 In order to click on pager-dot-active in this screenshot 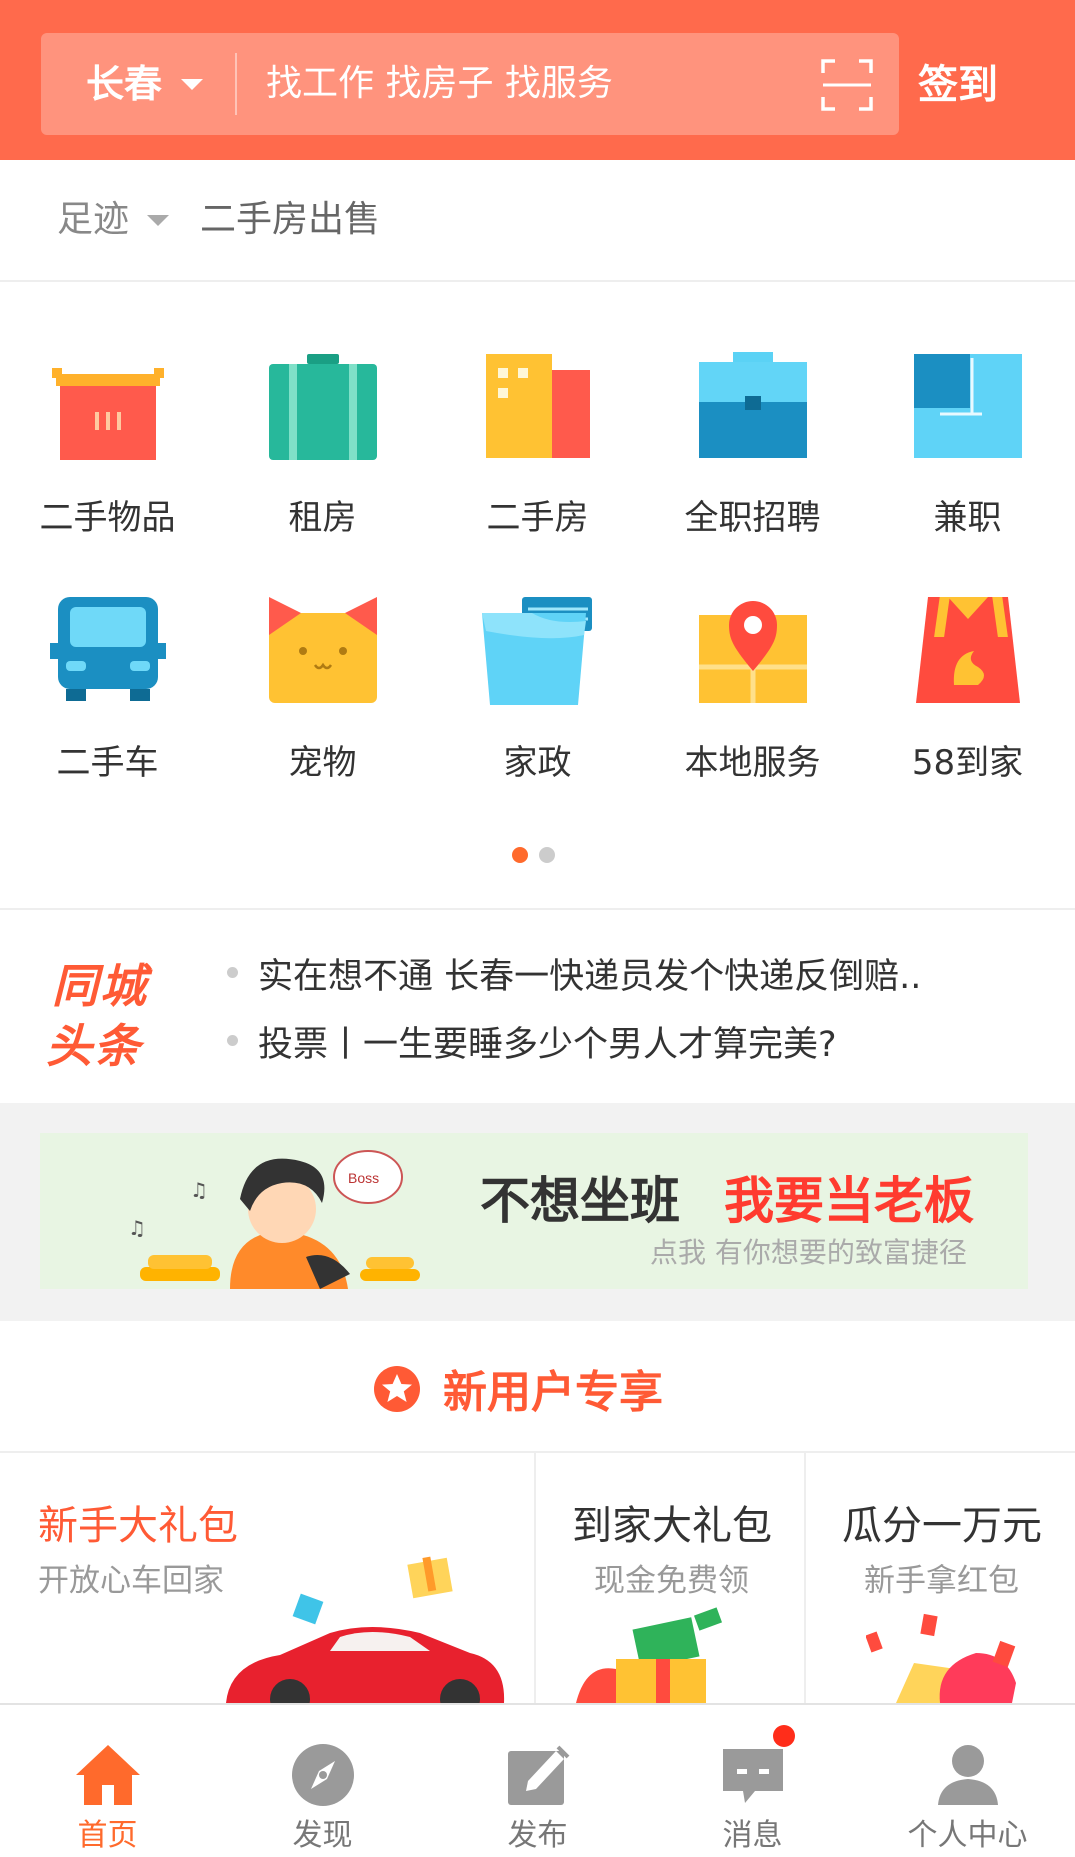, I will do `click(520, 855)`.